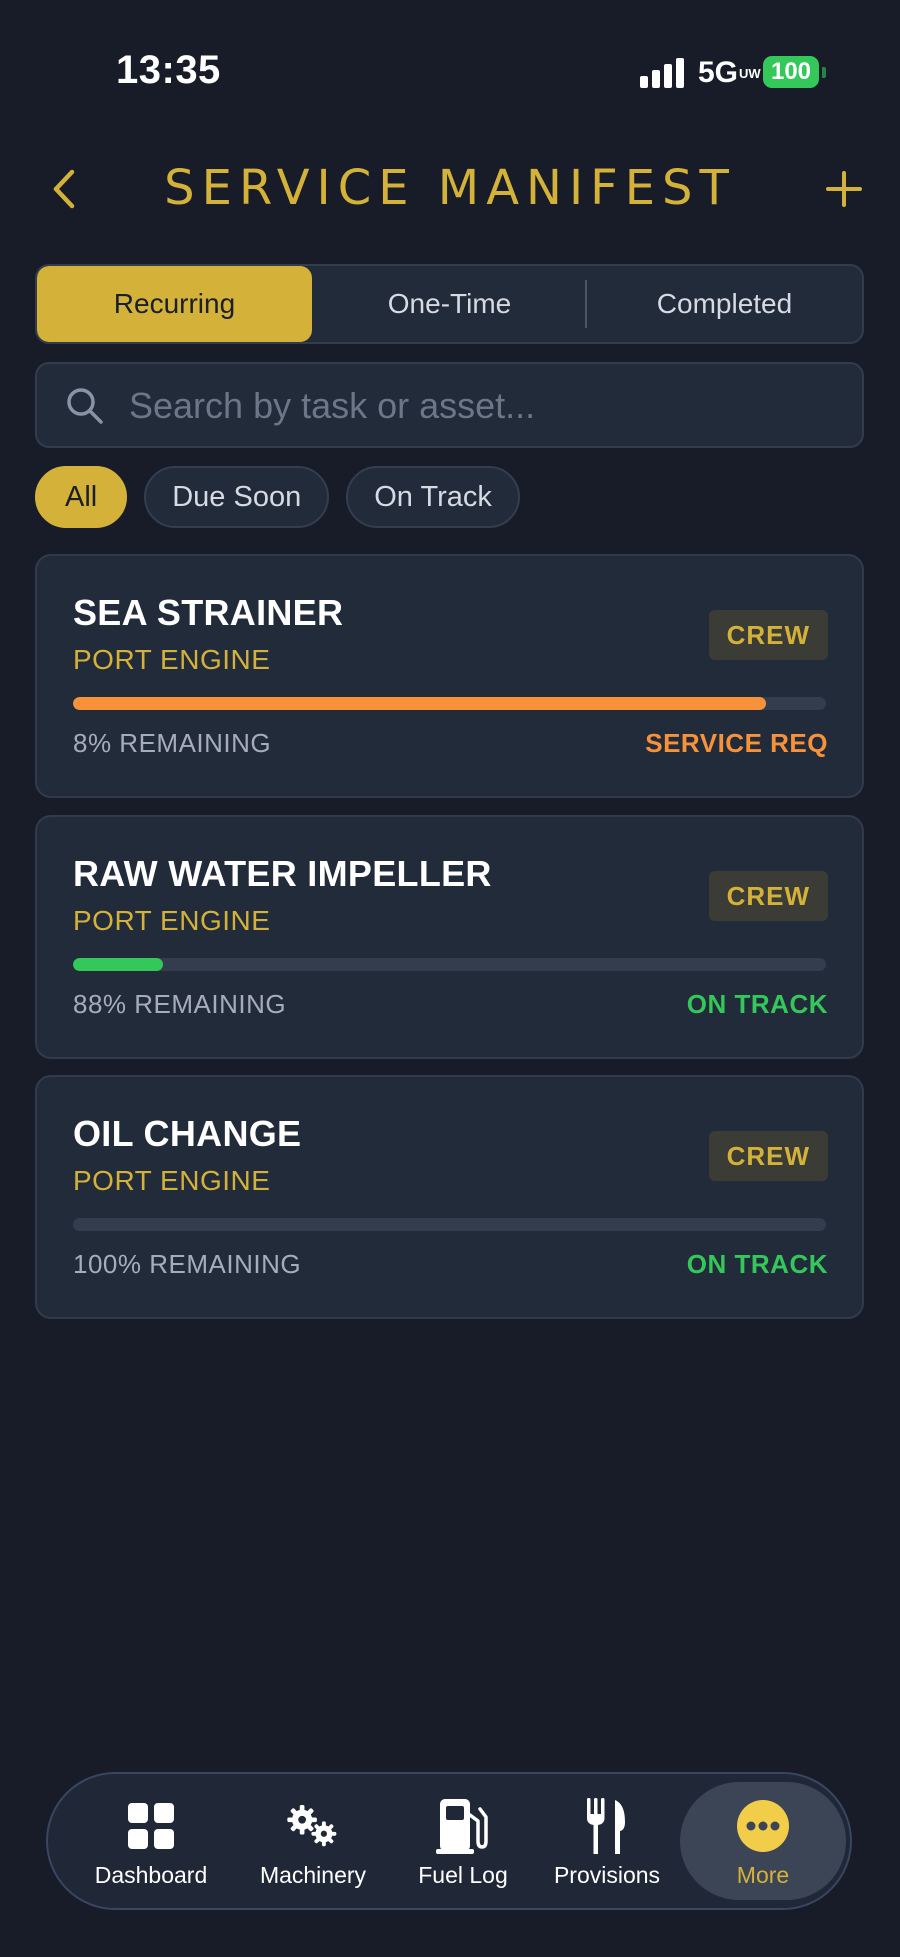 This screenshot has height=1957, width=900. I want to click on filter-chips: All Due Soon On Track, so click(277, 497).